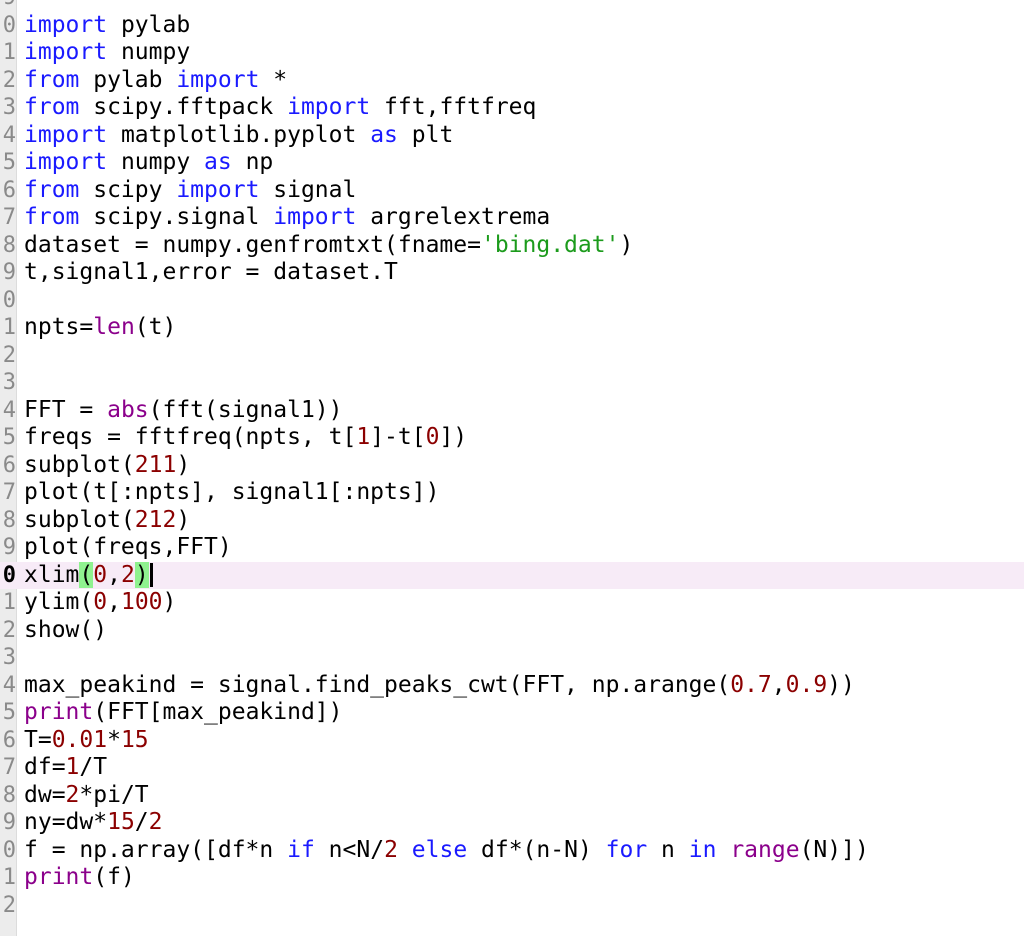 This screenshot has height=936, width=1024. Describe the element at coordinates (512, 768) in the screenshot. I see `code-line: 7 df=1/T` at that location.